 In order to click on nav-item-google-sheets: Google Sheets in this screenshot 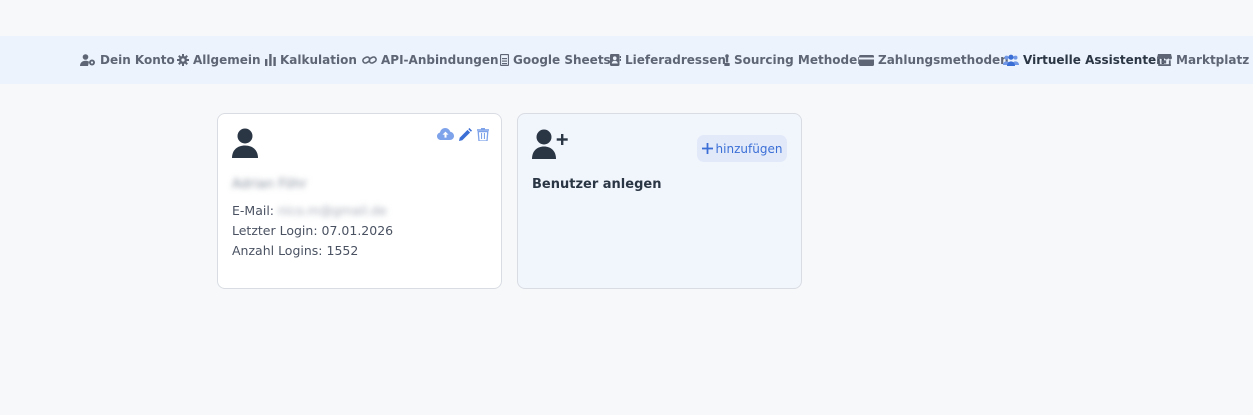, I will do `click(555, 60)`.